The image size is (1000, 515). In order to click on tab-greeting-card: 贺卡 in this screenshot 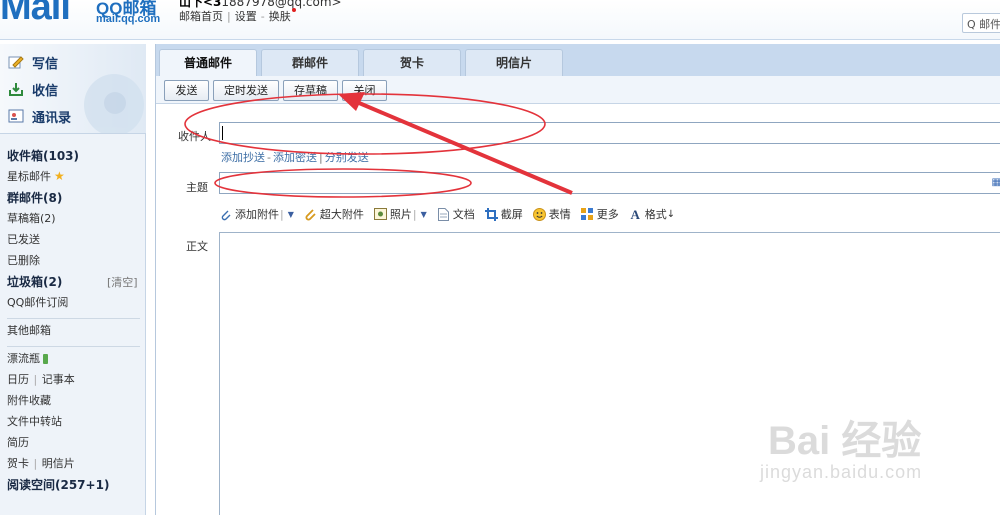, I will do `click(412, 62)`.